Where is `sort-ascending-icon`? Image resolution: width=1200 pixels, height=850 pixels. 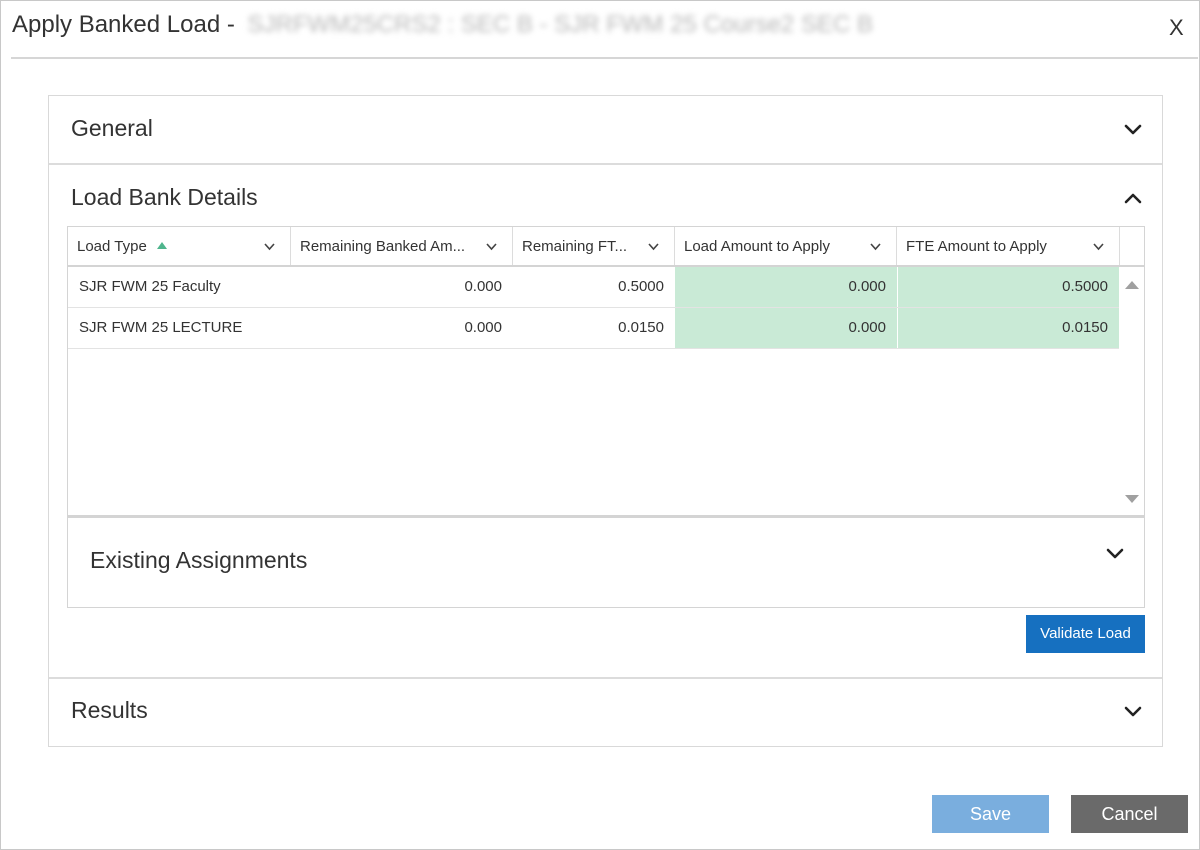
sort-ascending-icon is located at coordinates (161, 245).